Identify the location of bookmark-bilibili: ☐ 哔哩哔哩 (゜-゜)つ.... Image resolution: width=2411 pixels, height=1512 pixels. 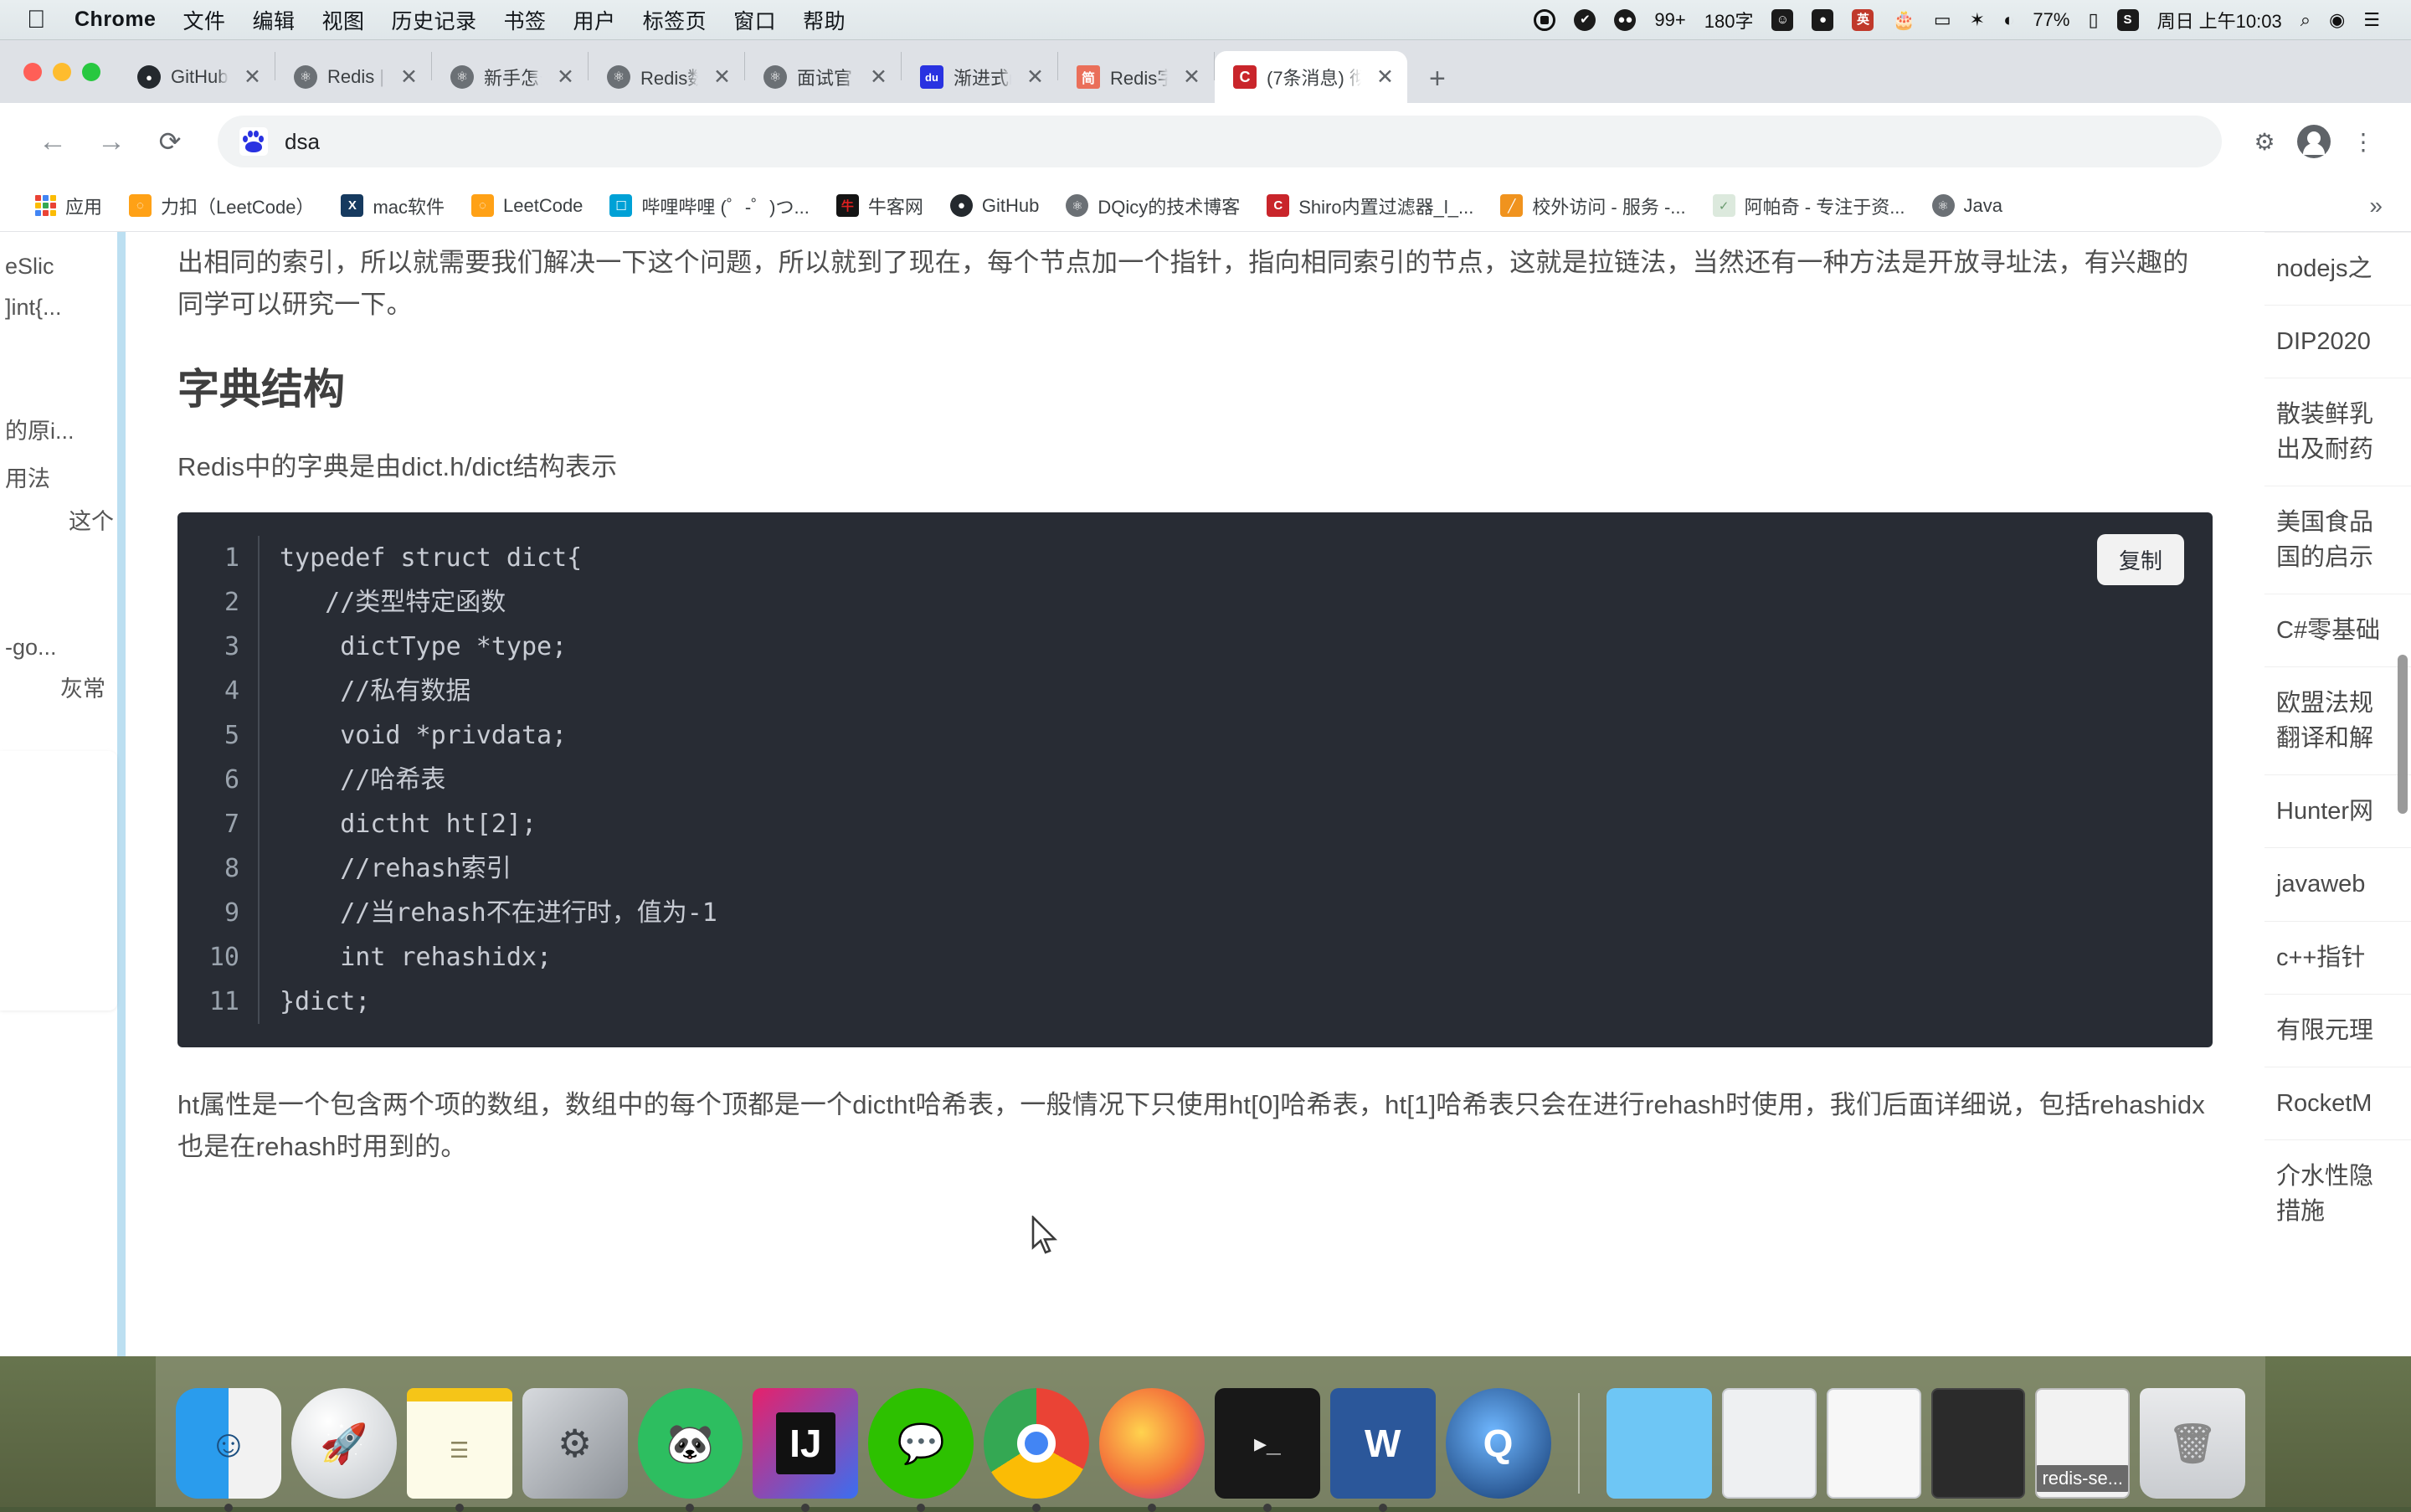
(709, 206).